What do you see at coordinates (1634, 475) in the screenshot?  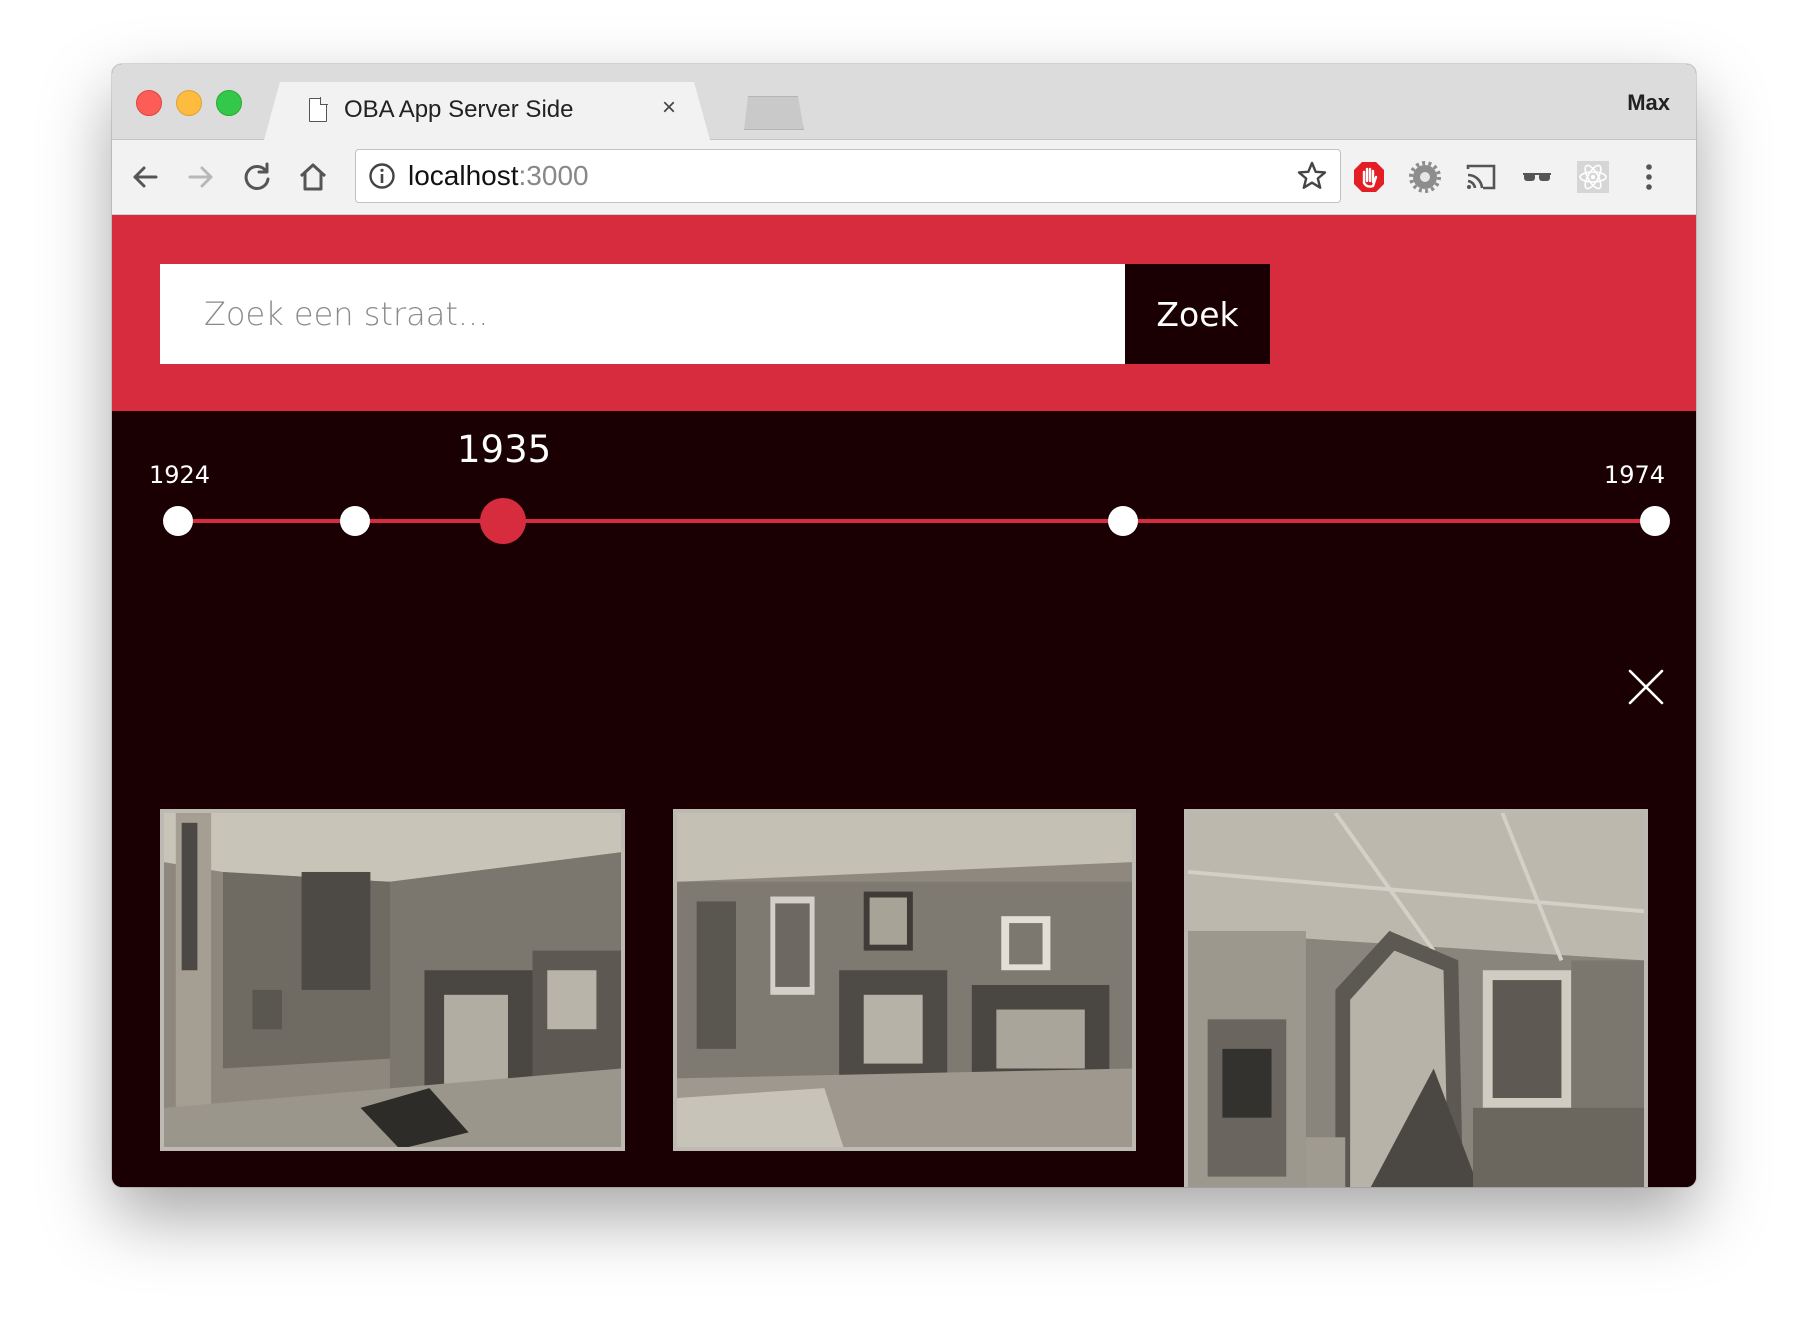 I see `timeline-end-year: 1974` at bounding box center [1634, 475].